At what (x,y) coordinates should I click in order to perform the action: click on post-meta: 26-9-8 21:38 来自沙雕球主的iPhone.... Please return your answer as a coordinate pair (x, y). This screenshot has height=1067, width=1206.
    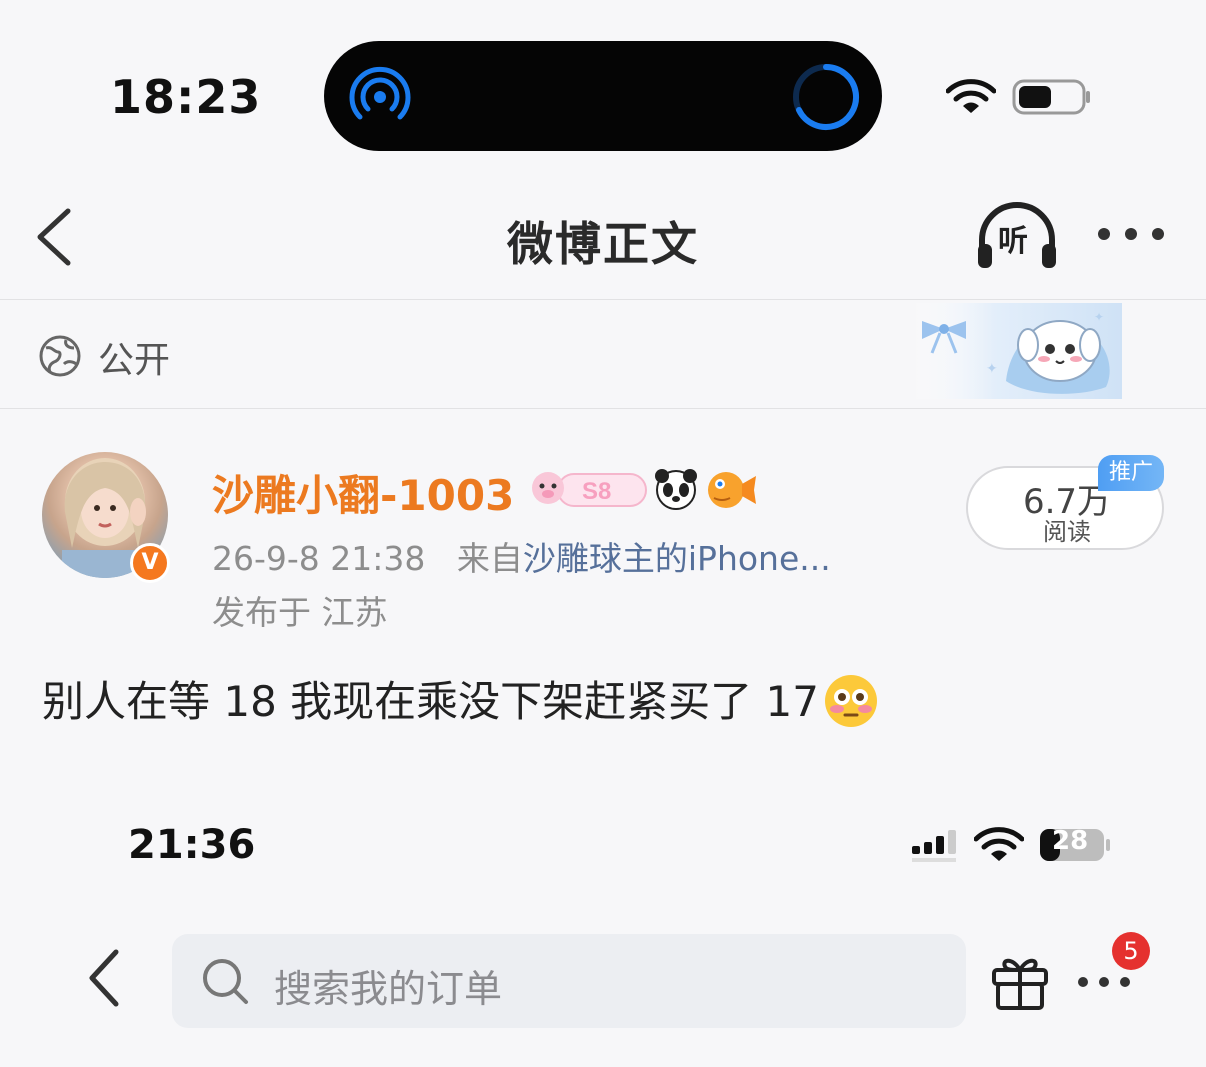
    Looking at the image, I should click on (521, 556).